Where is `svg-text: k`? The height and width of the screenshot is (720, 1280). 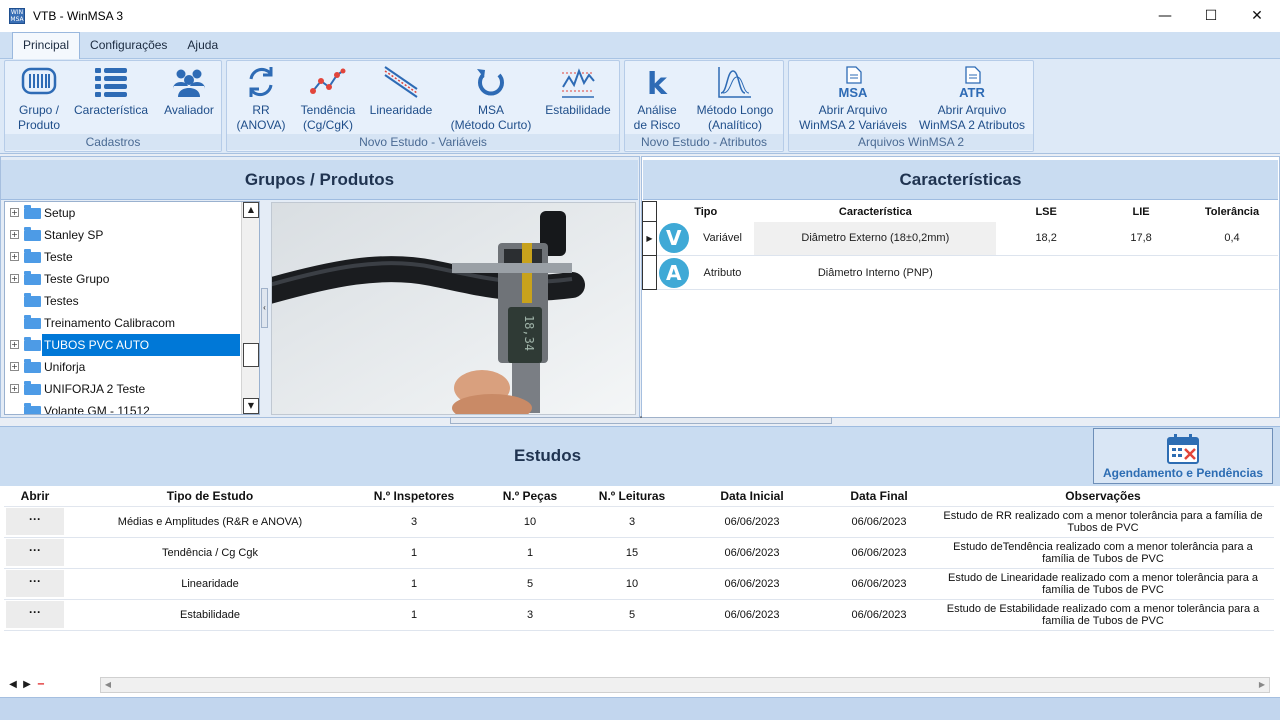 svg-text: k is located at coordinates (657, 83).